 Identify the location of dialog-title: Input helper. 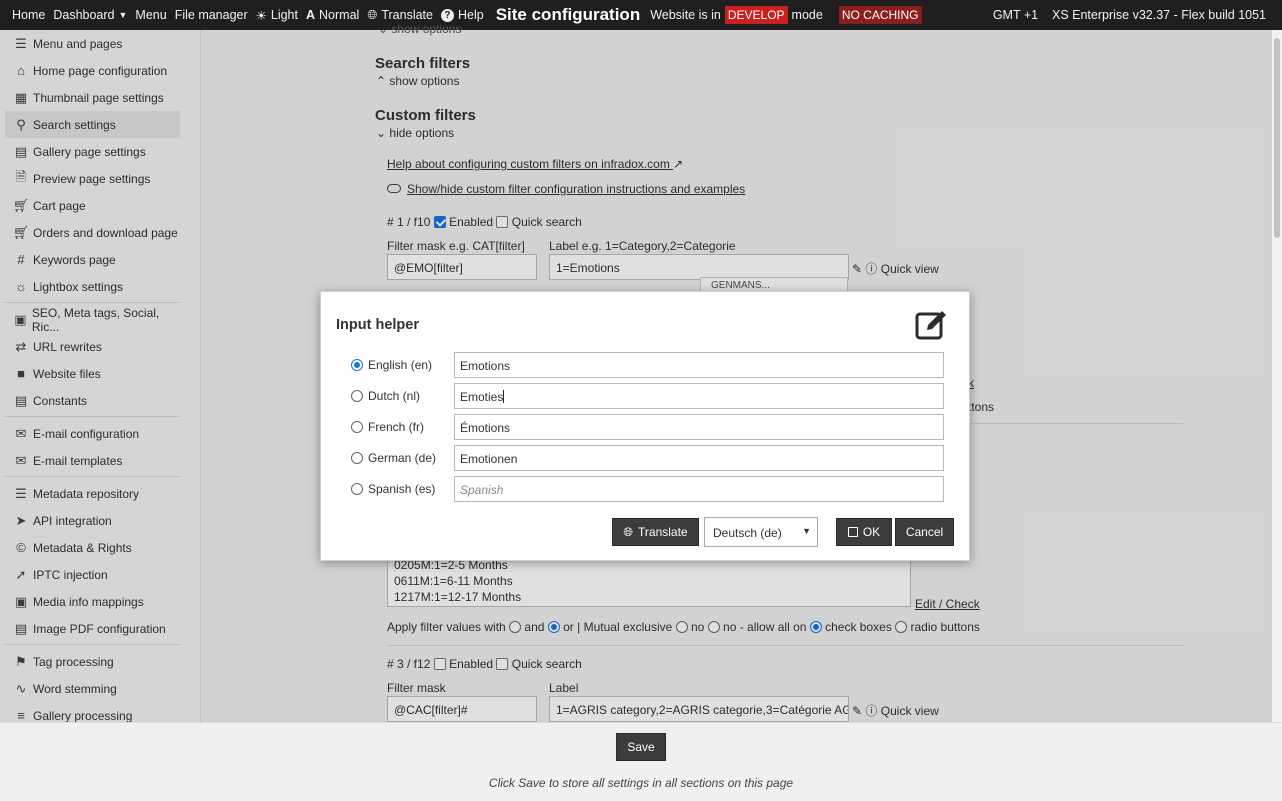
(377, 325).